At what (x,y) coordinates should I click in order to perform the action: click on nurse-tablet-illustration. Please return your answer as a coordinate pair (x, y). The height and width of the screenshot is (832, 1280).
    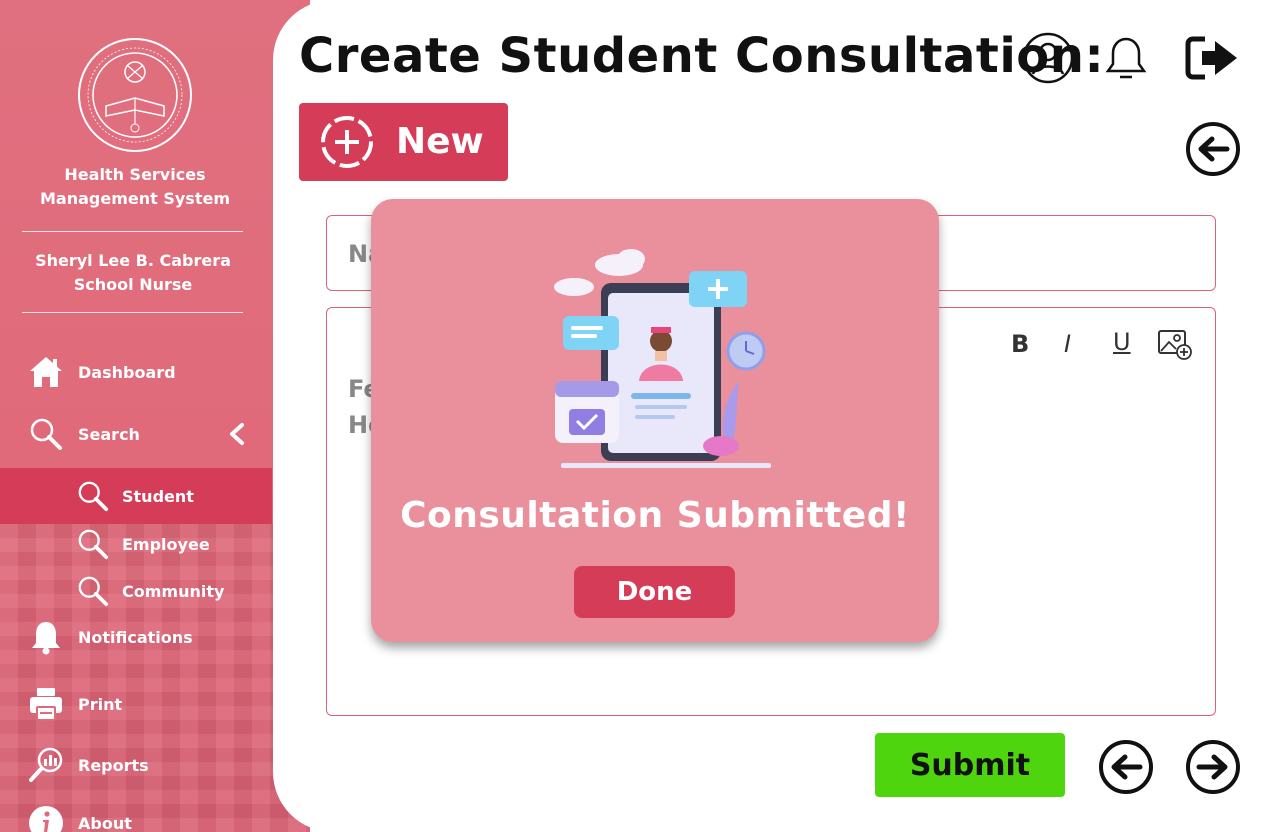
    Looking at the image, I should click on (662, 358).